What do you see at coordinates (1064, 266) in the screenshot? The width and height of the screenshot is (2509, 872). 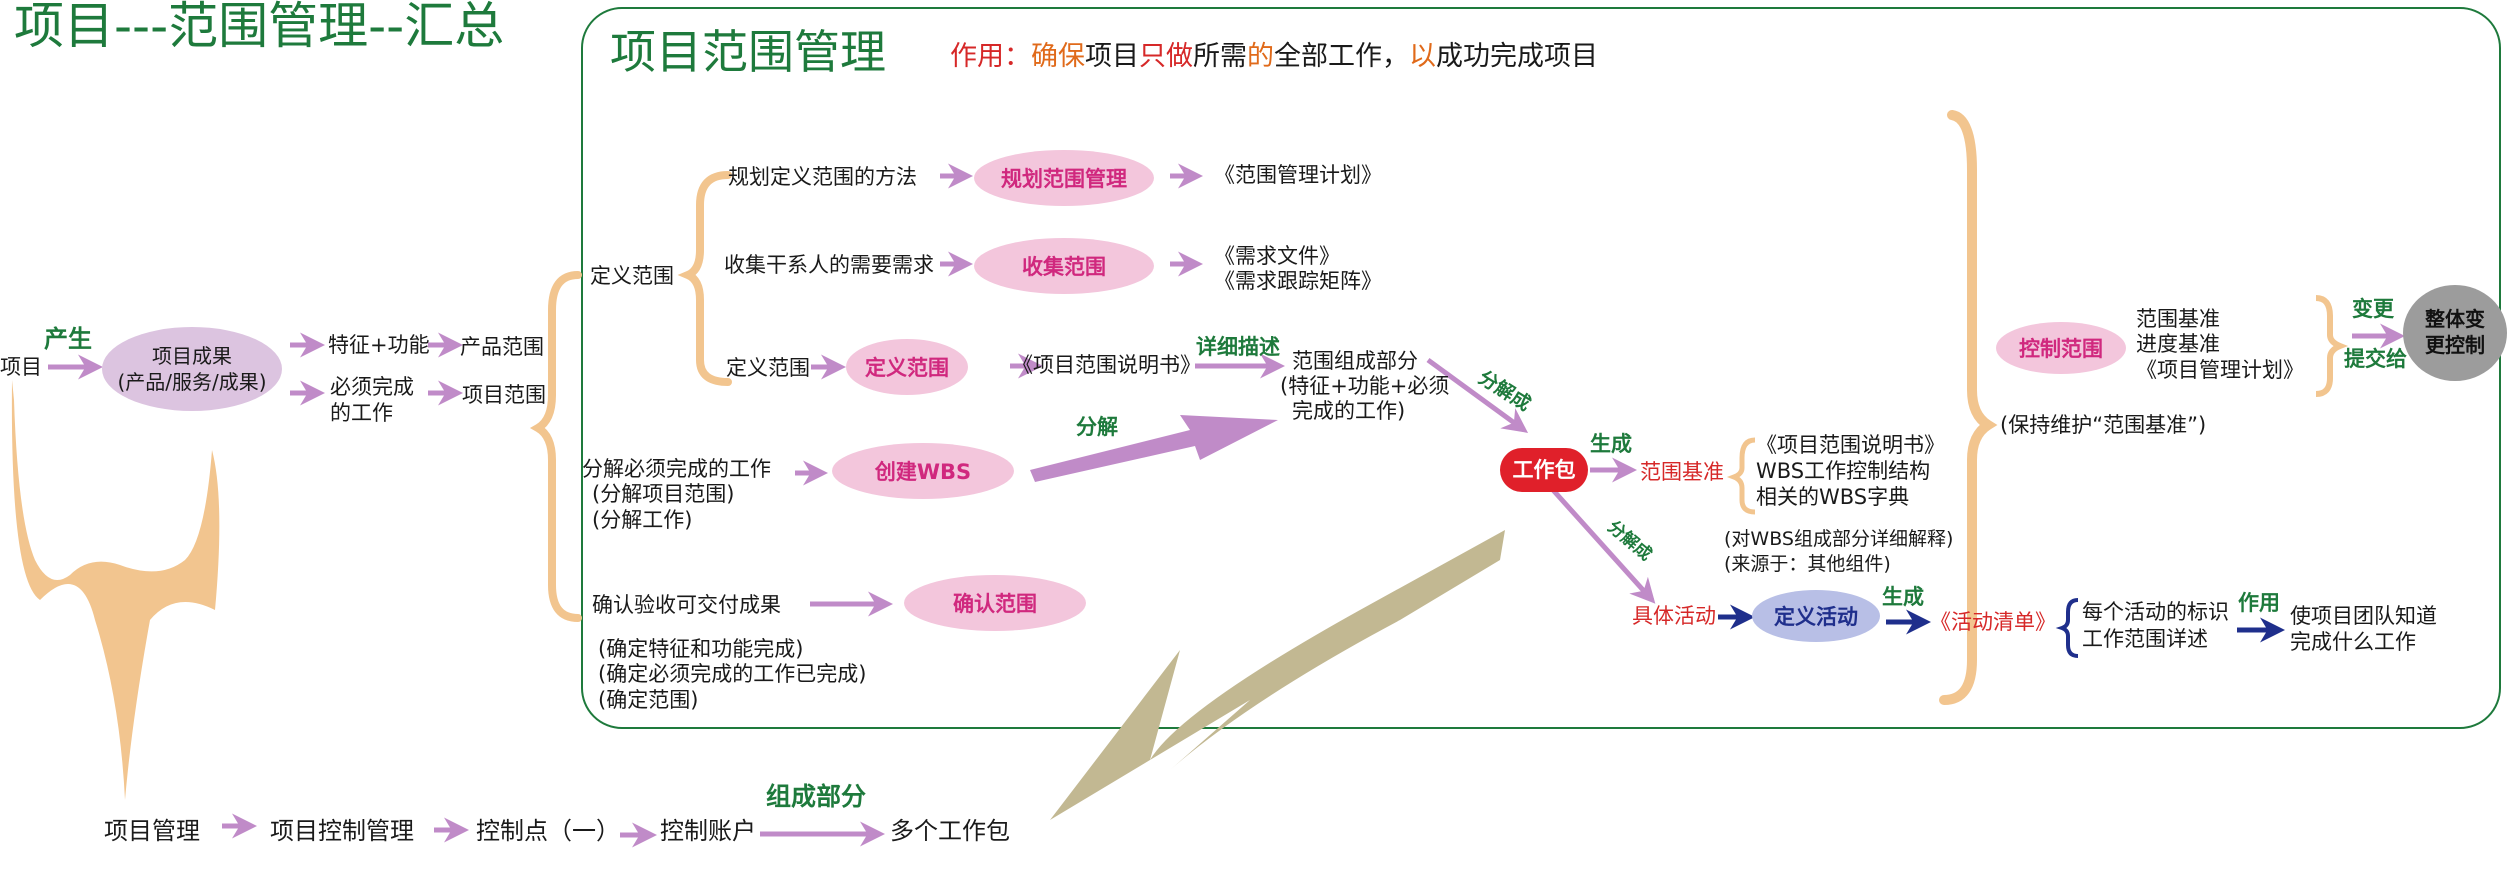 I see `collect-scope-node: 收集范围` at bounding box center [1064, 266].